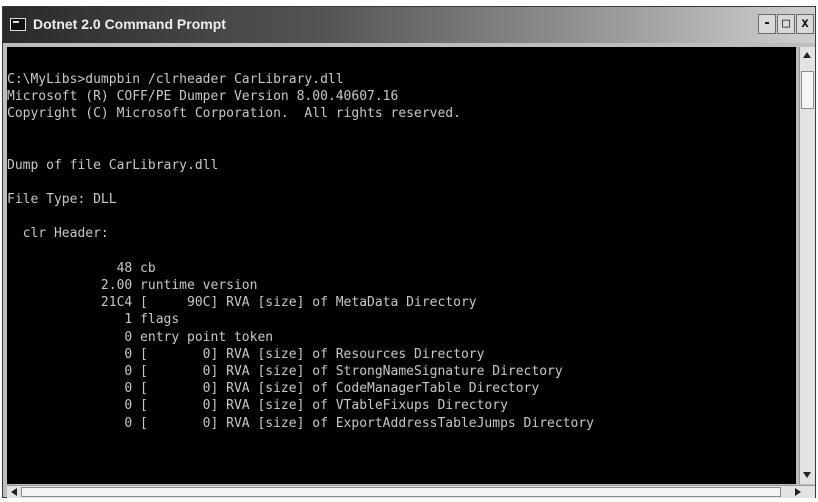 This screenshot has width=818, height=502. Describe the element at coordinates (807, 55) in the screenshot. I see `scroll-up-arrow-icon` at that location.